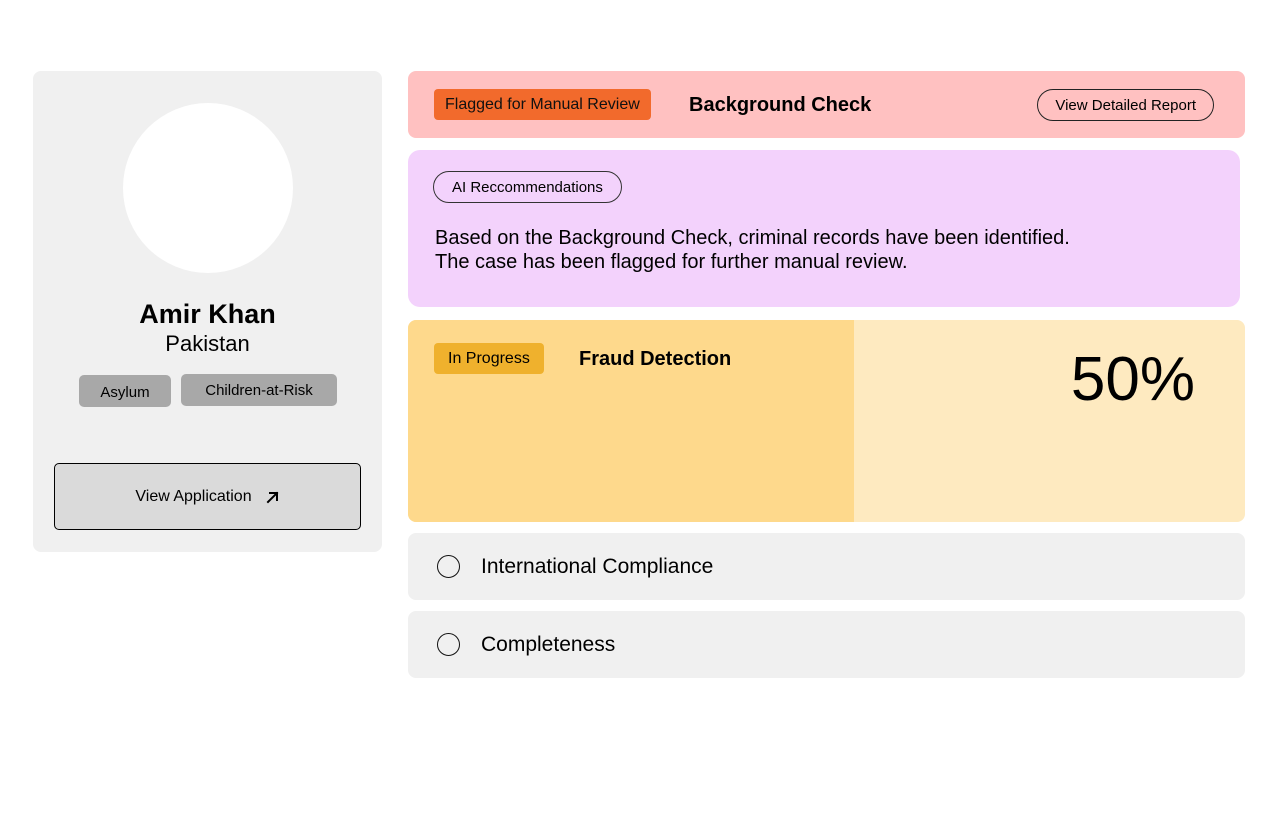 The width and height of the screenshot is (1280, 832). Describe the element at coordinates (548, 644) in the screenshot. I see `check-label: Completeness` at that location.